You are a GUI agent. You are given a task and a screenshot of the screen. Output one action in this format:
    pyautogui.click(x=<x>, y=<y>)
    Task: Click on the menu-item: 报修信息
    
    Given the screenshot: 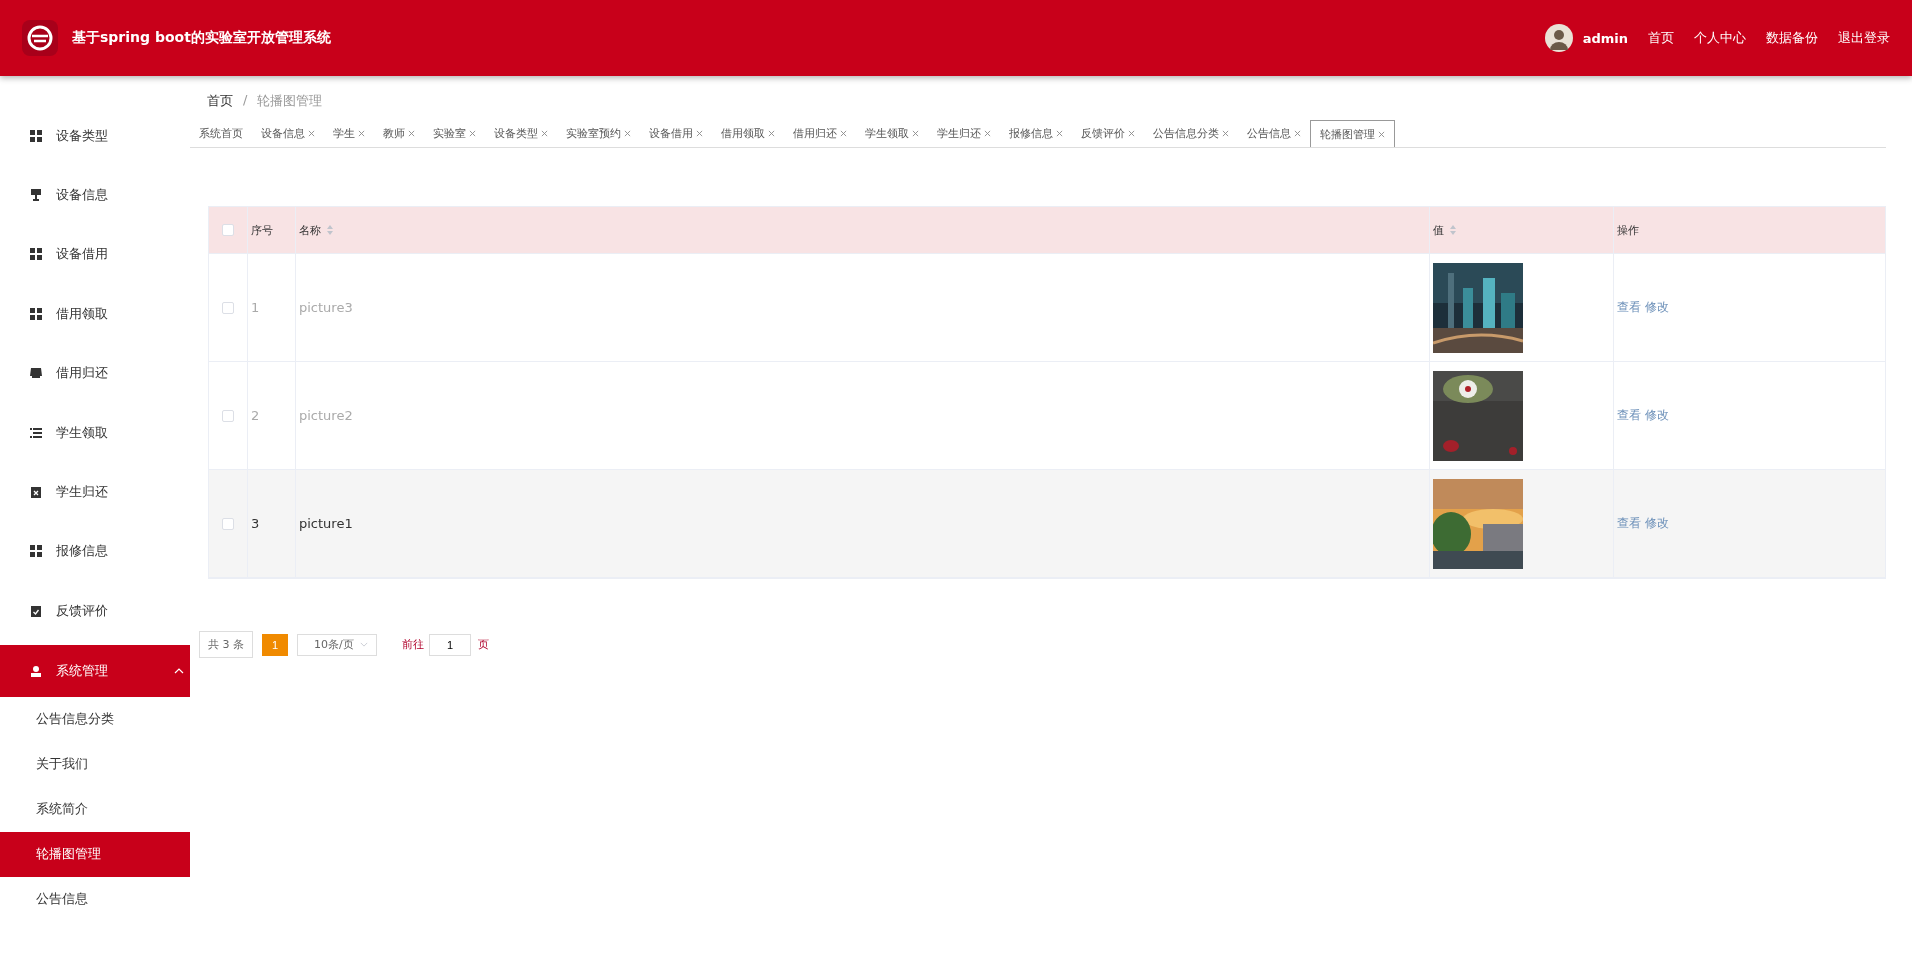 What is the action you would take?
    pyautogui.click(x=95, y=551)
    